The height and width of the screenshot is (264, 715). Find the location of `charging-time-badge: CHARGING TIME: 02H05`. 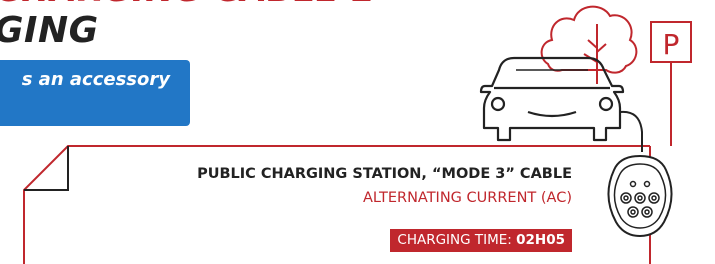

charging-time-badge: CHARGING TIME: 02H05 is located at coordinates (481, 240).